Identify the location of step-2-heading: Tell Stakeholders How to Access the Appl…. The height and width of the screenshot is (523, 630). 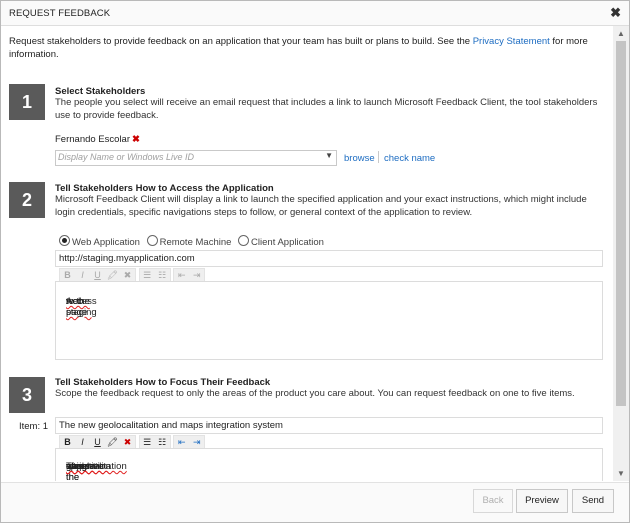
(164, 188).